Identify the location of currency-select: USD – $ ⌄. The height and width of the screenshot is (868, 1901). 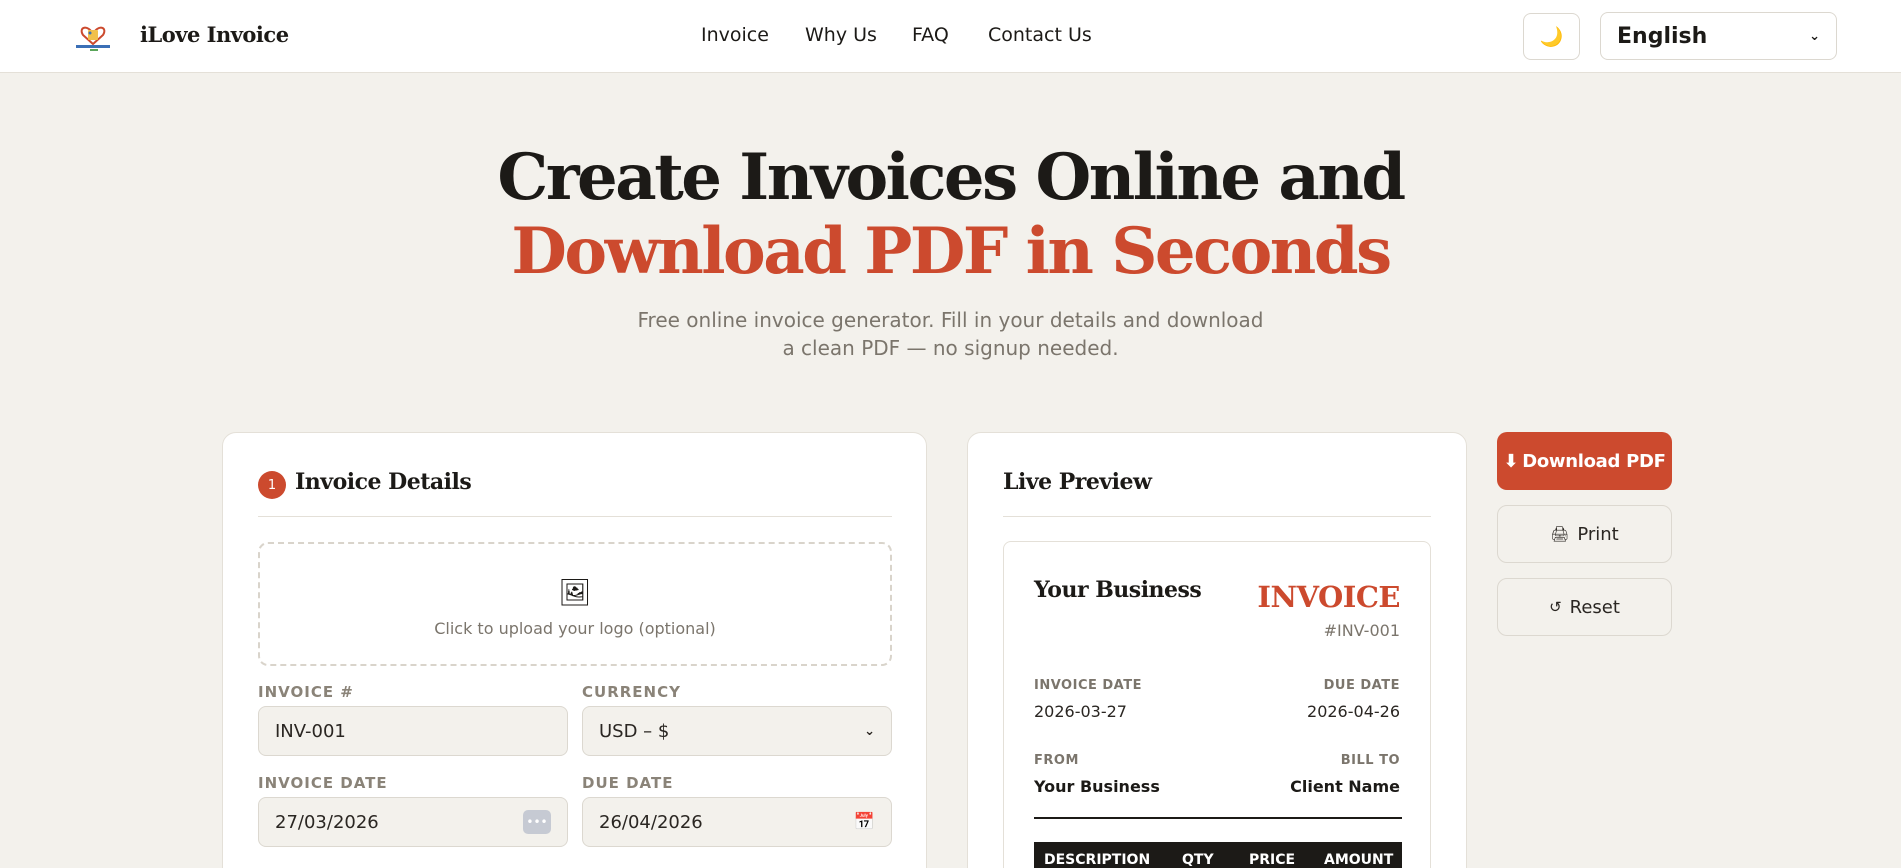
(737, 731).